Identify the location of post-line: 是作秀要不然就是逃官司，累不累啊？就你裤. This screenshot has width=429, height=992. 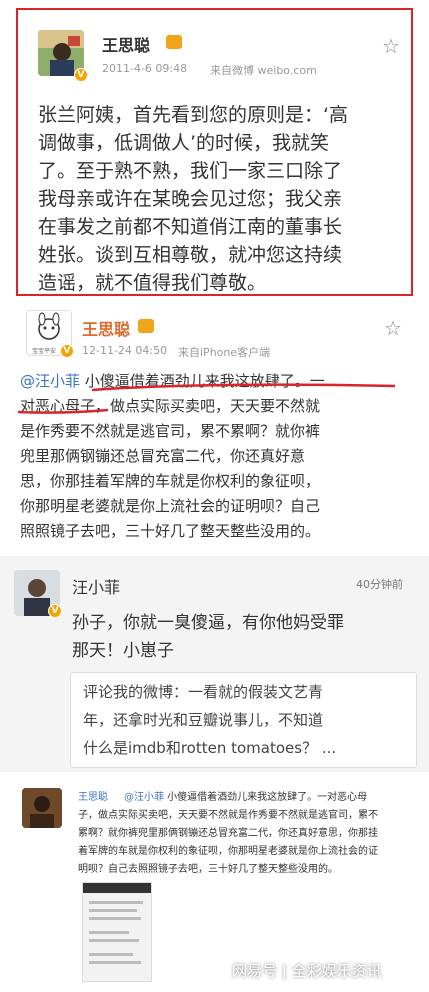
(170, 431).